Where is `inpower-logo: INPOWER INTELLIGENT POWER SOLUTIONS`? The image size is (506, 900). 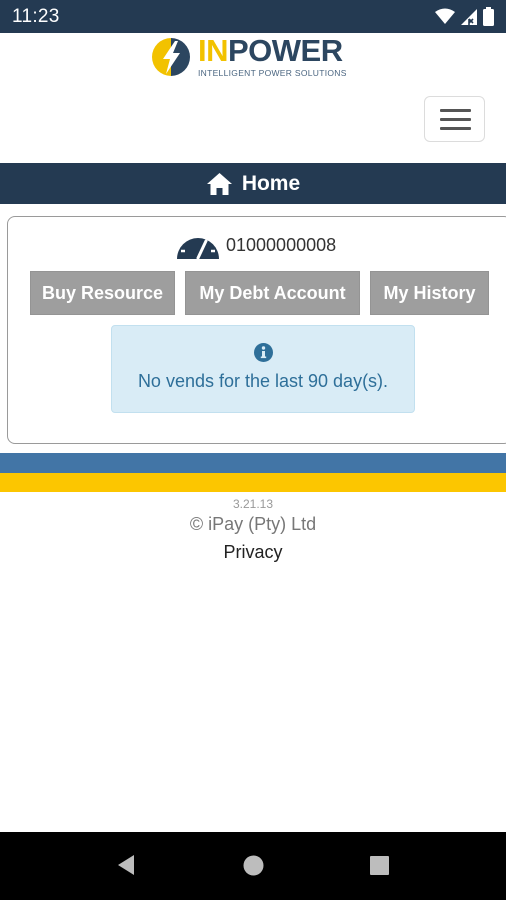 inpower-logo: INPOWER INTELLIGENT POWER SOLUTIONS is located at coordinates (249, 57).